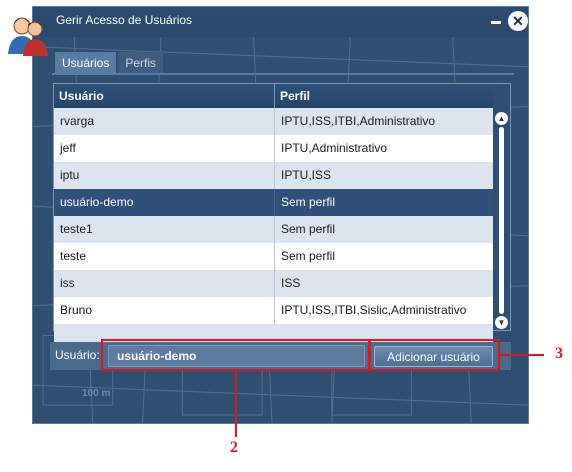  I want to click on cell-user: usuário-demo, so click(164, 202).